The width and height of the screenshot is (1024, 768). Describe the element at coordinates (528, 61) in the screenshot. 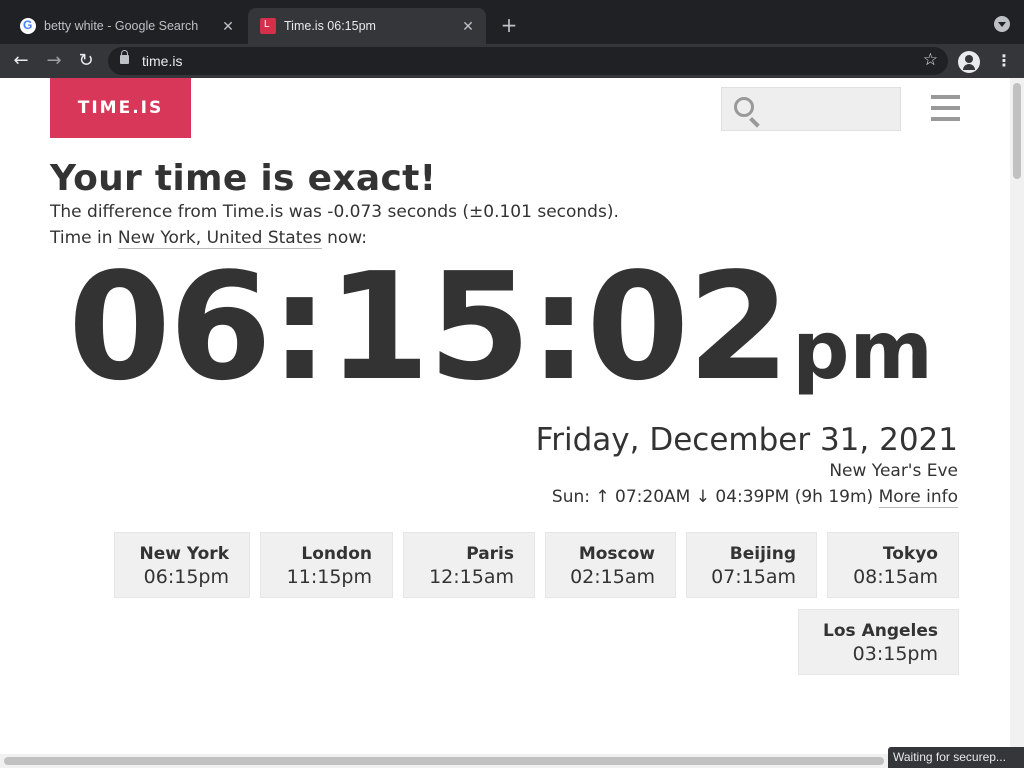

I see `address-bar: time.is ☆` at that location.